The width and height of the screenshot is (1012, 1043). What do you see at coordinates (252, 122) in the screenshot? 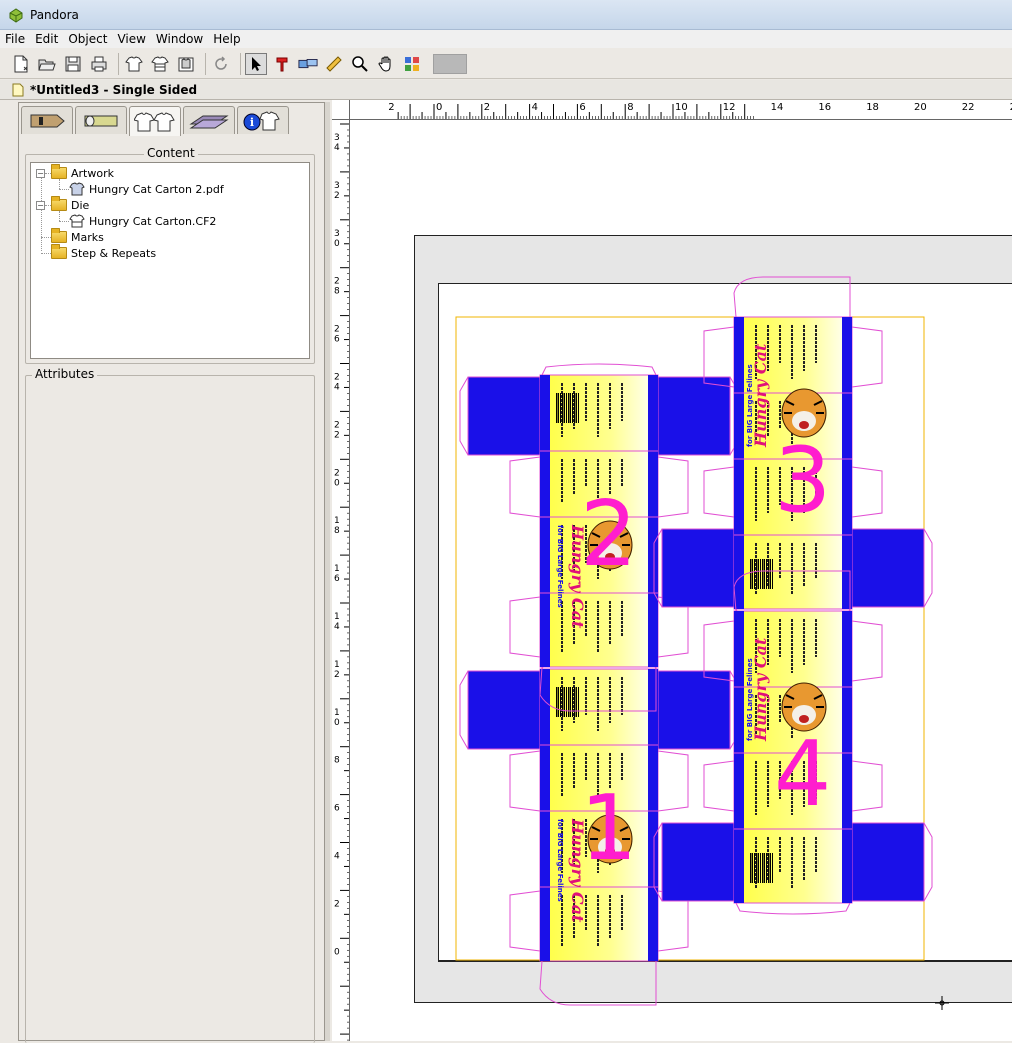
I see `svg-text: i` at bounding box center [252, 122].